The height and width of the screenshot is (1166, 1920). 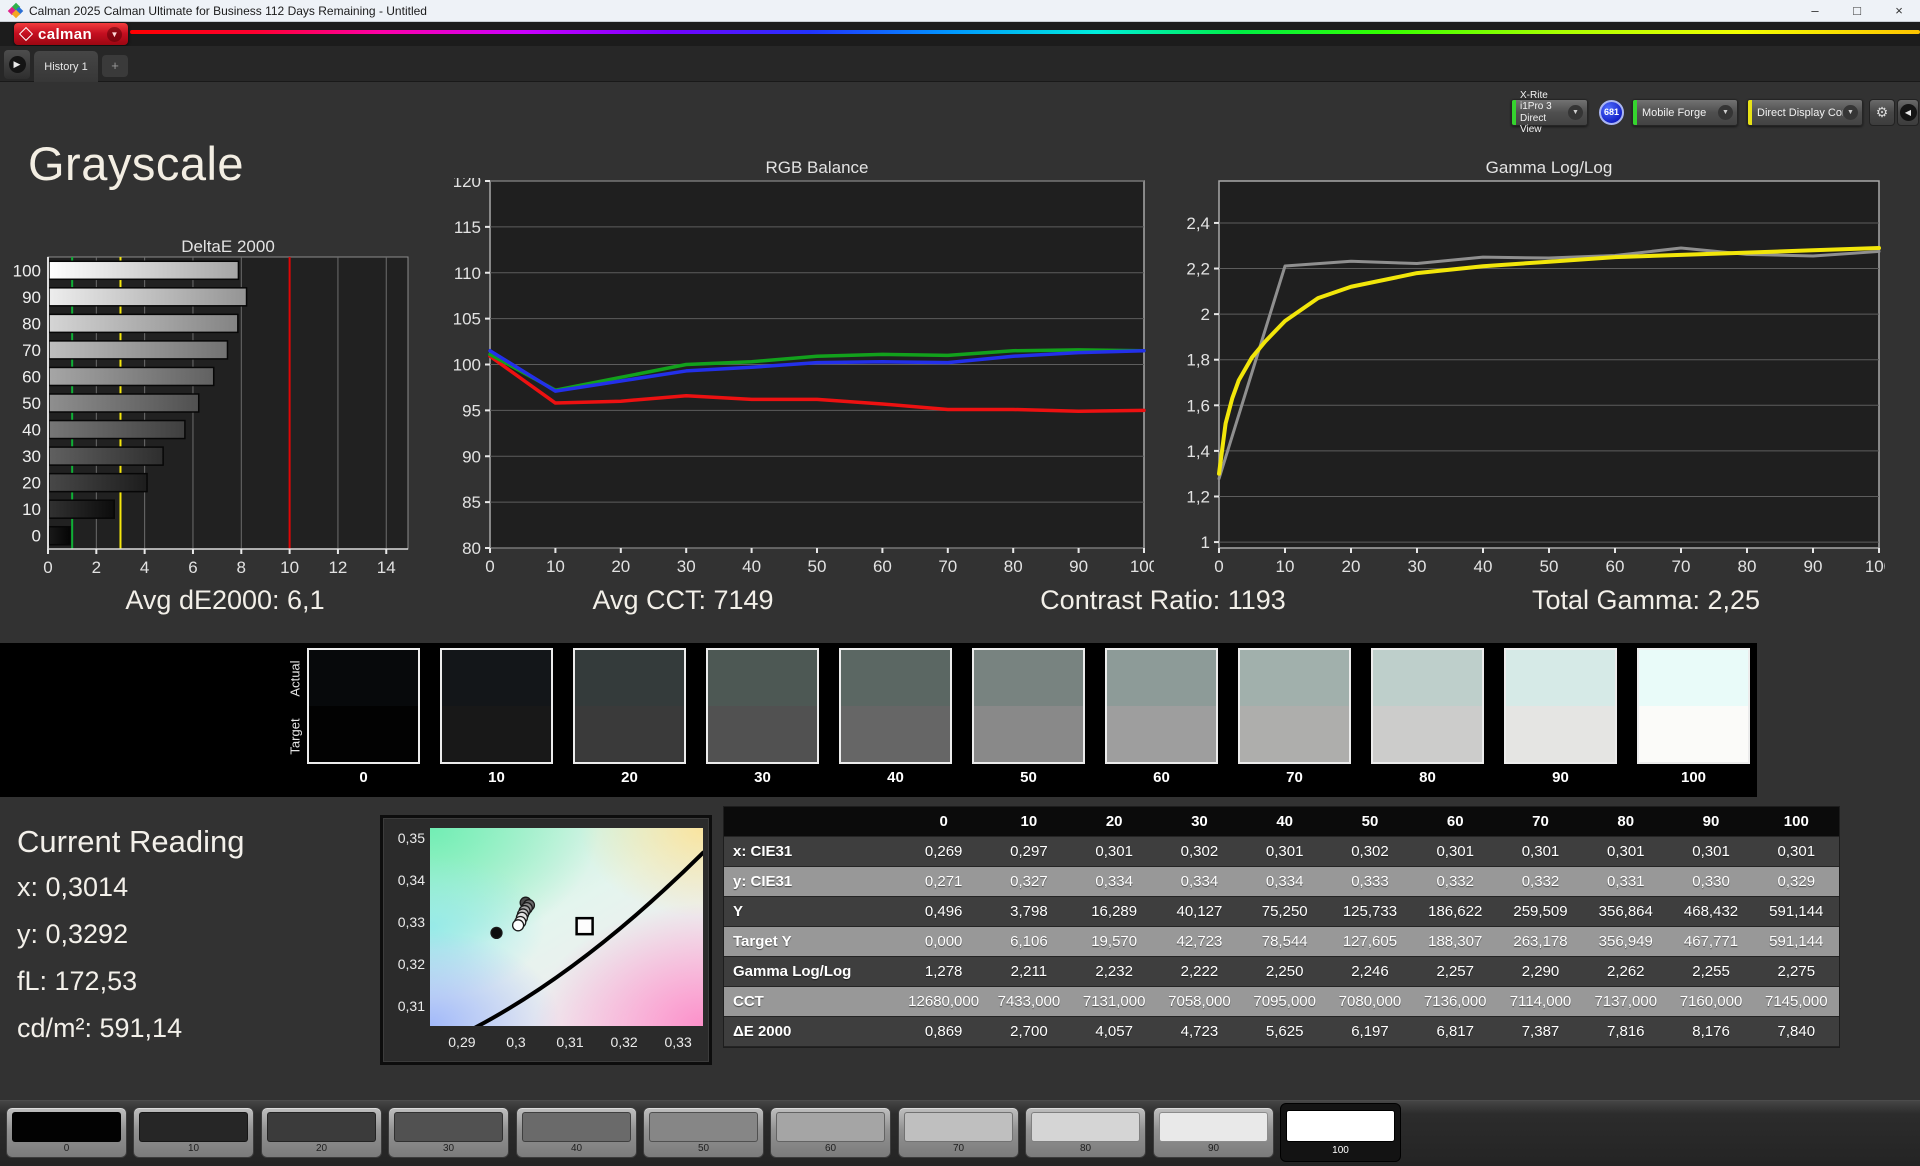 I want to click on display-control-dropdown: Direct Display Control ▼, so click(x=1805, y=112).